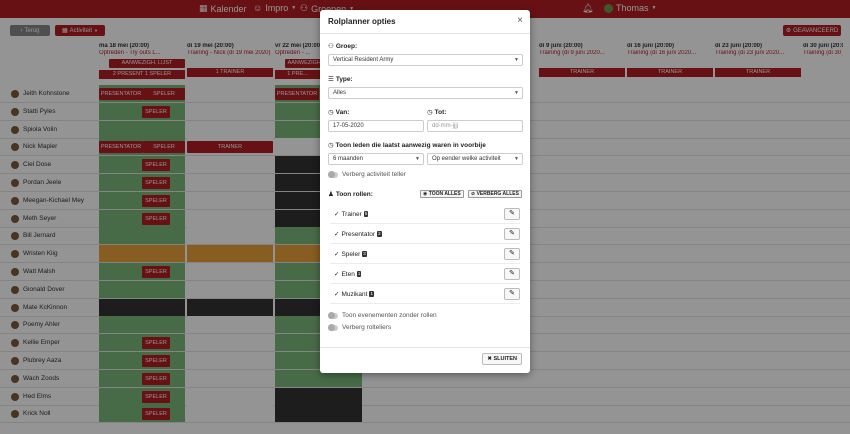  Describe the element at coordinates (376, 159) in the screenshot. I see `period-select: 6 maanden ▼` at that location.